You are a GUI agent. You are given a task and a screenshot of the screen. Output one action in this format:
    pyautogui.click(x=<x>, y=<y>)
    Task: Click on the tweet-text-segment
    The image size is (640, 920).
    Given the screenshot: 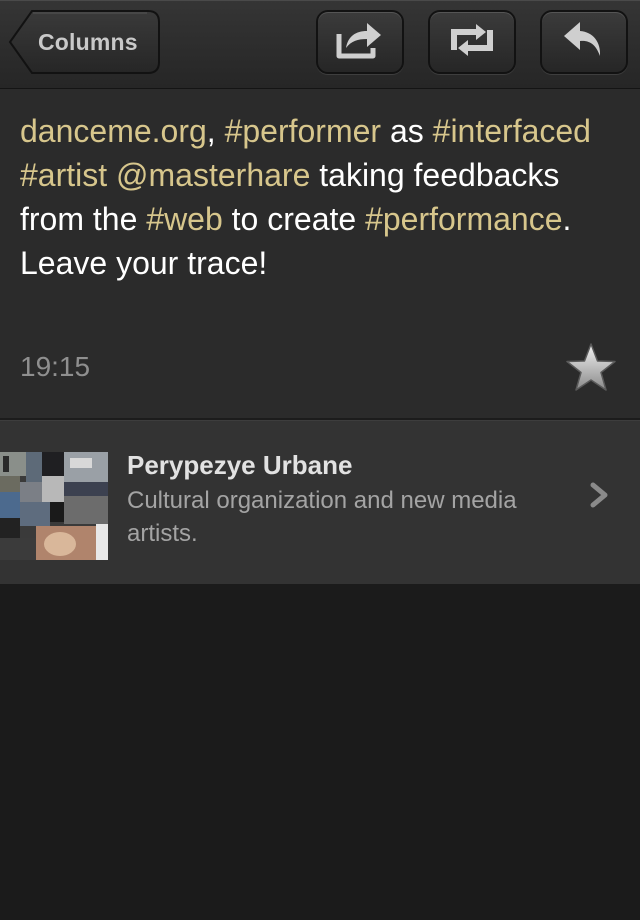 What is the action you would take?
    pyautogui.click(x=111, y=175)
    